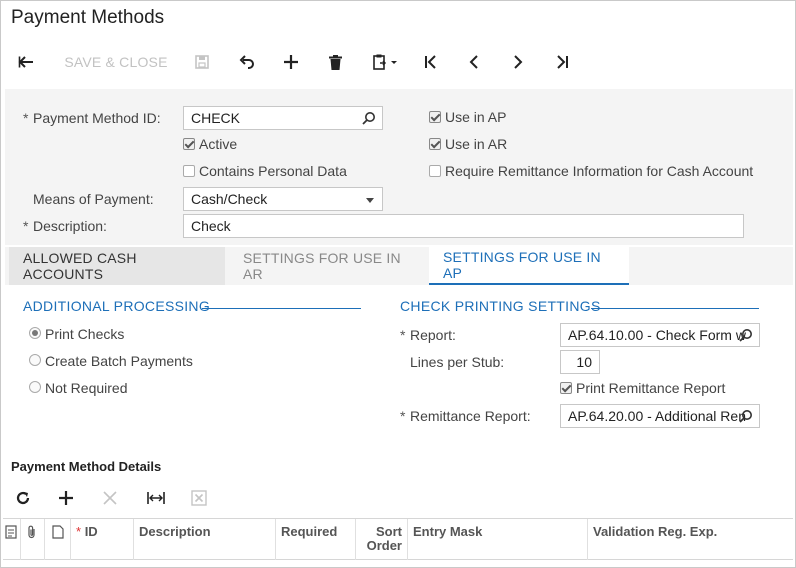 This screenshot has width=796, height=568. I want to click on column-notes, so click(12, 539).